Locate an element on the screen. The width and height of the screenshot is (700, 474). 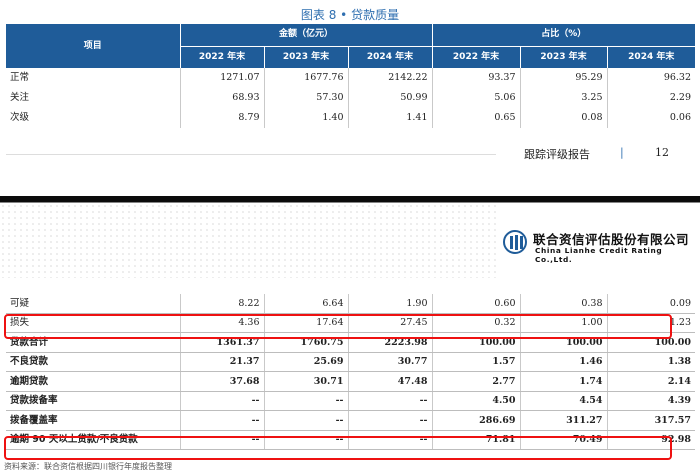
cell: 1.46 is located at coordinates (564, 362).